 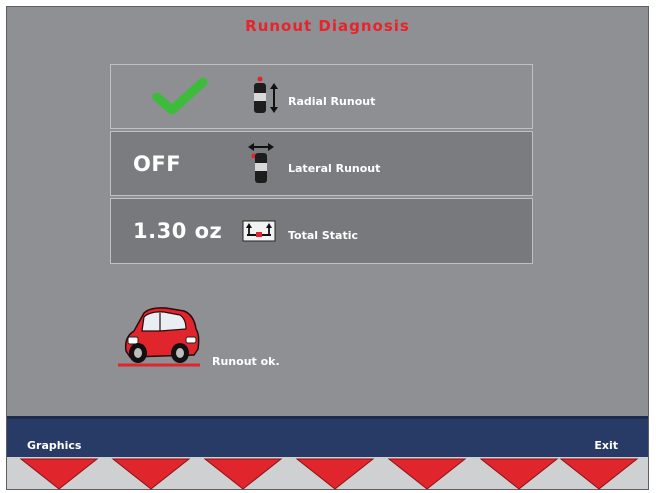 What do you see at coordinates (261, 163) in the screenshot?
I see `lateral-runout-wheel-icon` at bounding box center [261, 163].